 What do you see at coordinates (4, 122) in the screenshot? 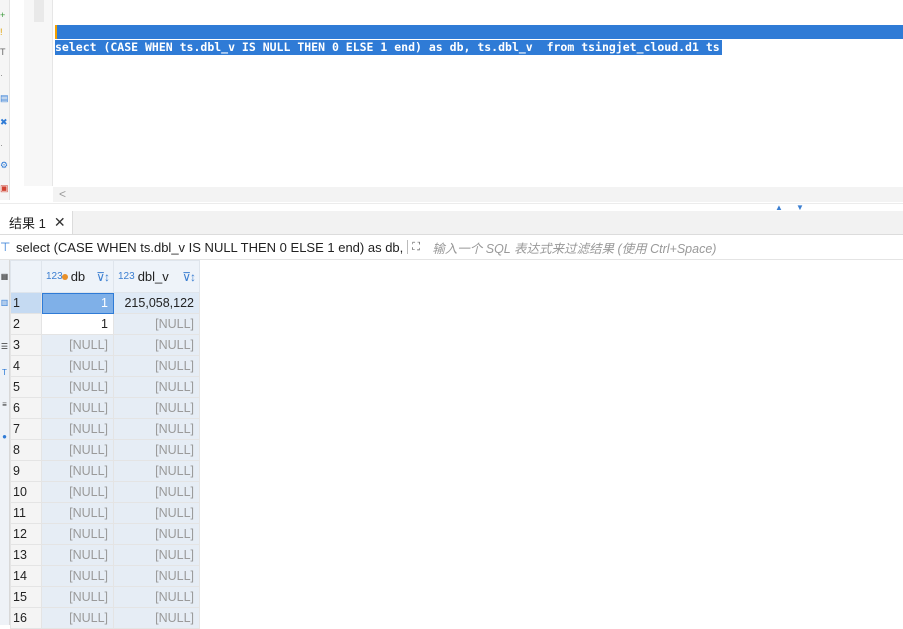
I see `link-icon: ✖` at bounding box center [4, 122].